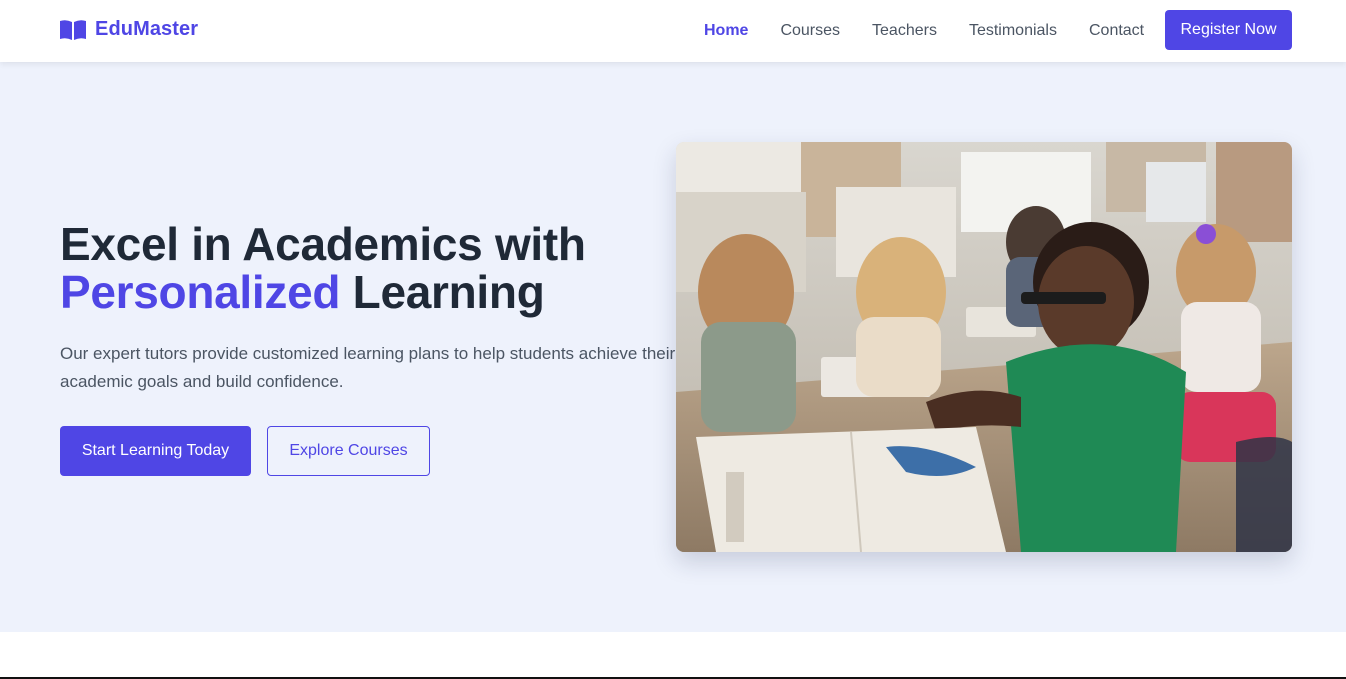  Describe the element at coordinates (1013, 31) in the screenshot. I see `nav-link-testimonials: Testimonials` at that location.